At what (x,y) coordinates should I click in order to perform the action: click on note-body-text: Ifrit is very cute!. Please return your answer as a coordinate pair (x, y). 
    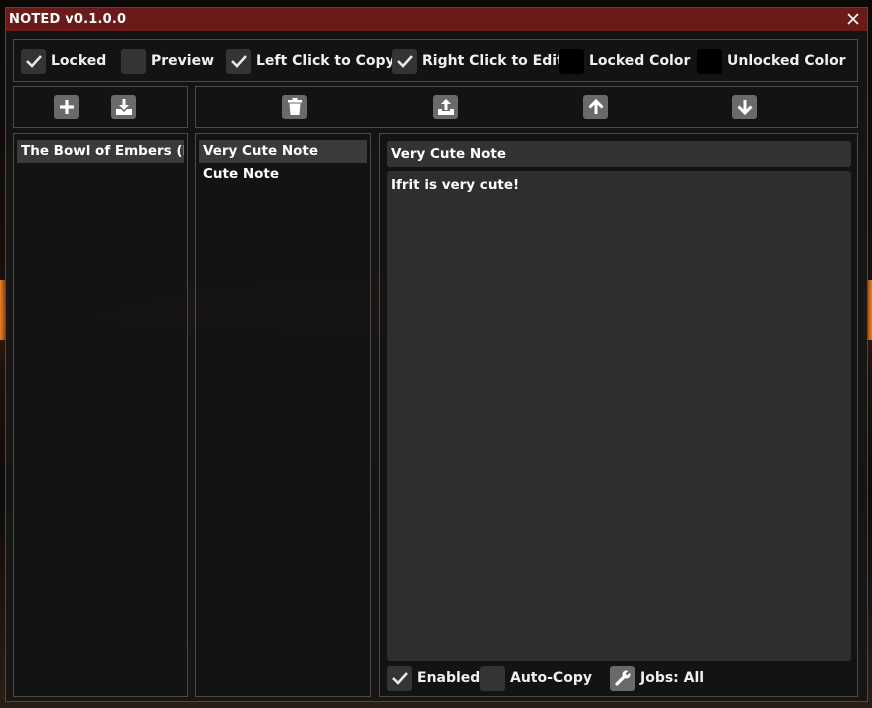
    Looking at the image, I should click on (455, 185).